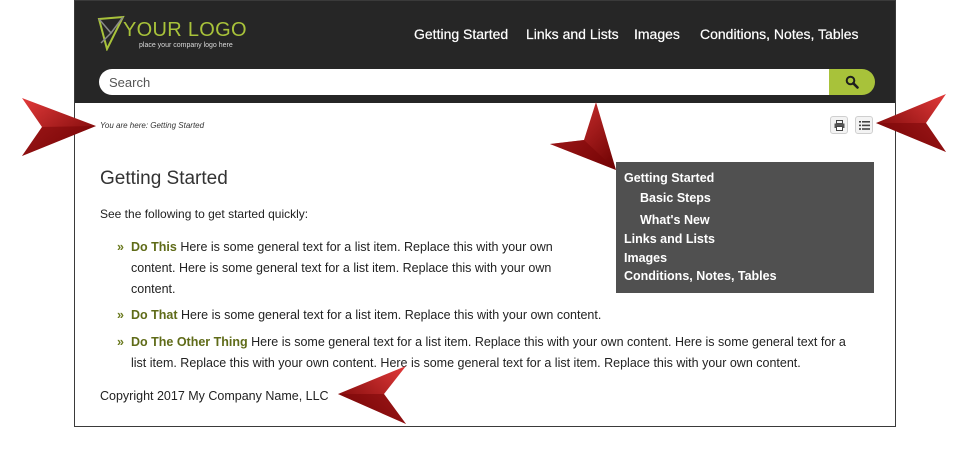 The height and width of the screenshot is (450, 960). What do you see at coordinates (675, 198) in the screenshot?
I see `toc-item-basic-steps: Basic Steps` at bounding box center [675, 198].